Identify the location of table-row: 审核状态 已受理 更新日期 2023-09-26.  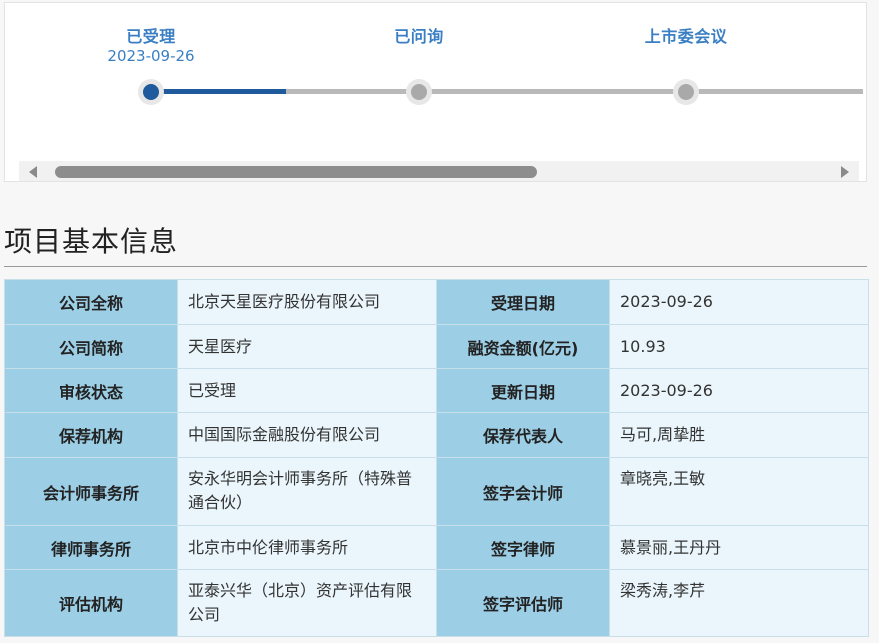
(436, 390).